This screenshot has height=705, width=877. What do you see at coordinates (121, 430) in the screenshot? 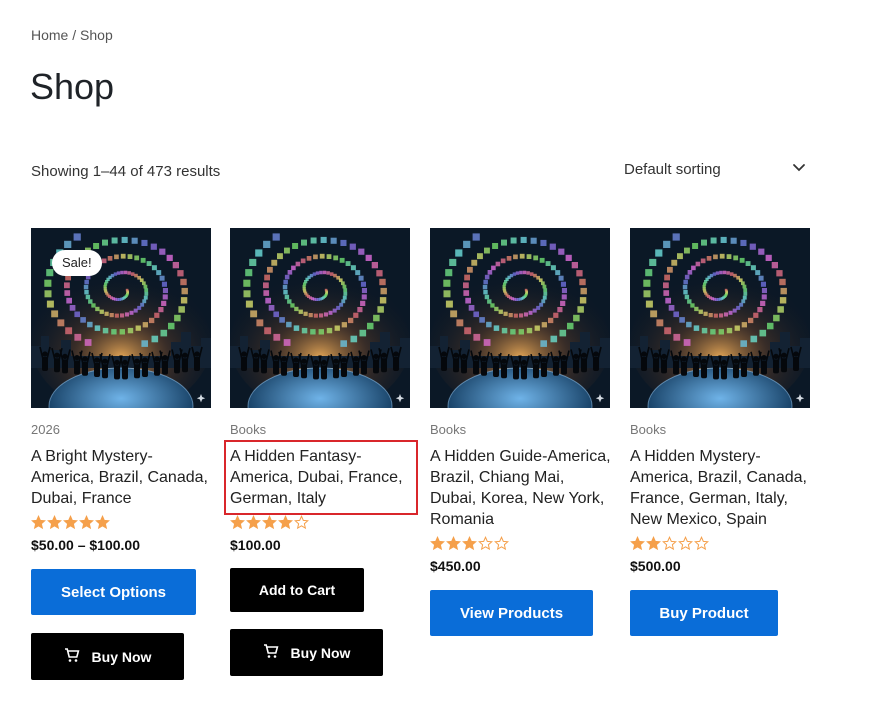
I see `product-category: 2026` at bounding box center [121, 430].